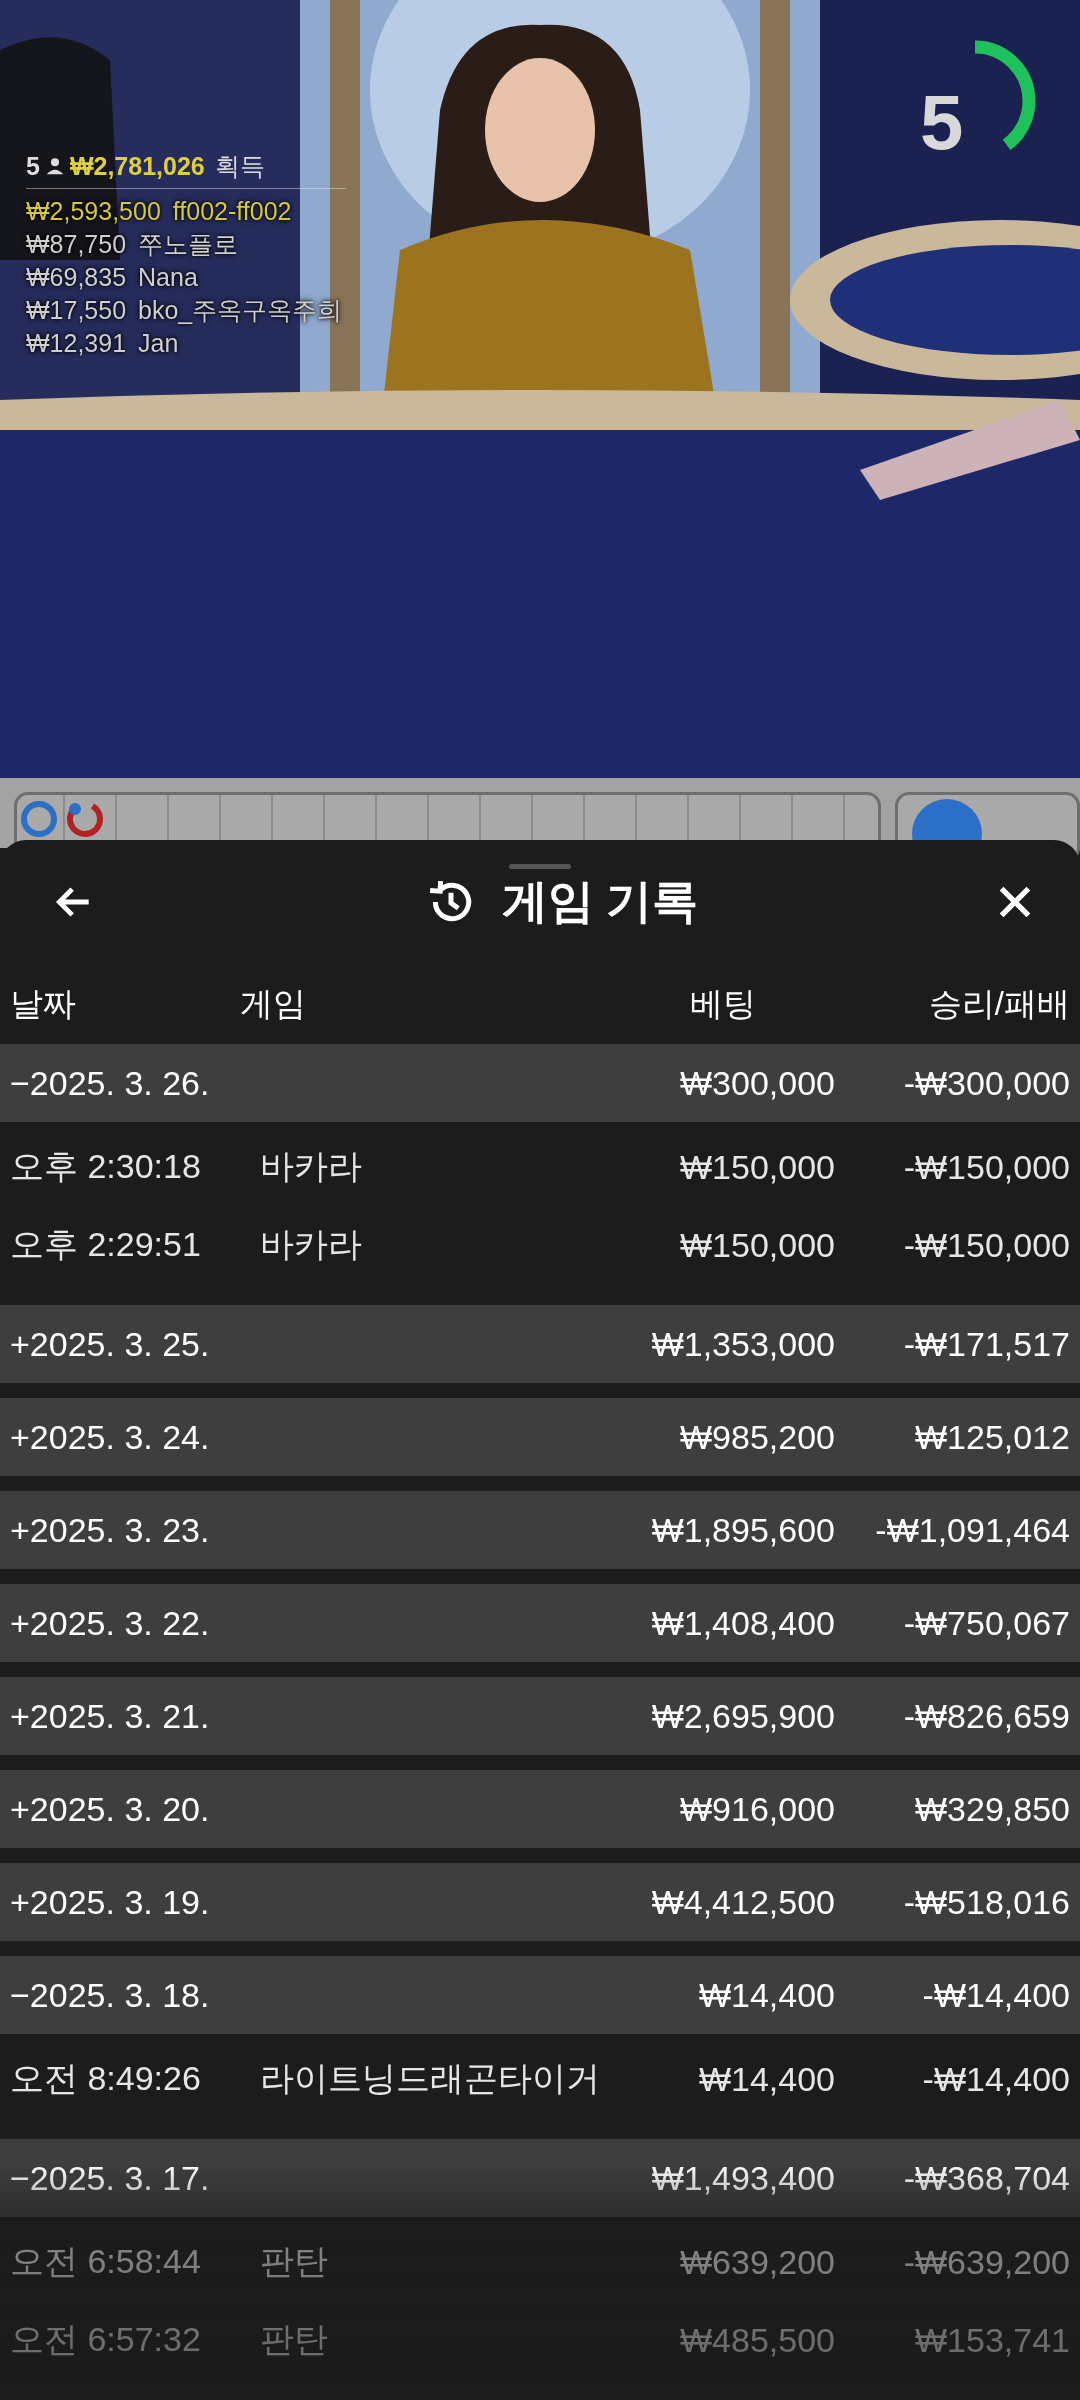 The height and width of the screenshot is (2400, 1080). What do you see at coordinates (540, 1530) in the screenshot?
I see `day-row: +2025. 3. 23. ₩1,895,600 -₩1,091,464` at bounding box center [540, 1530].